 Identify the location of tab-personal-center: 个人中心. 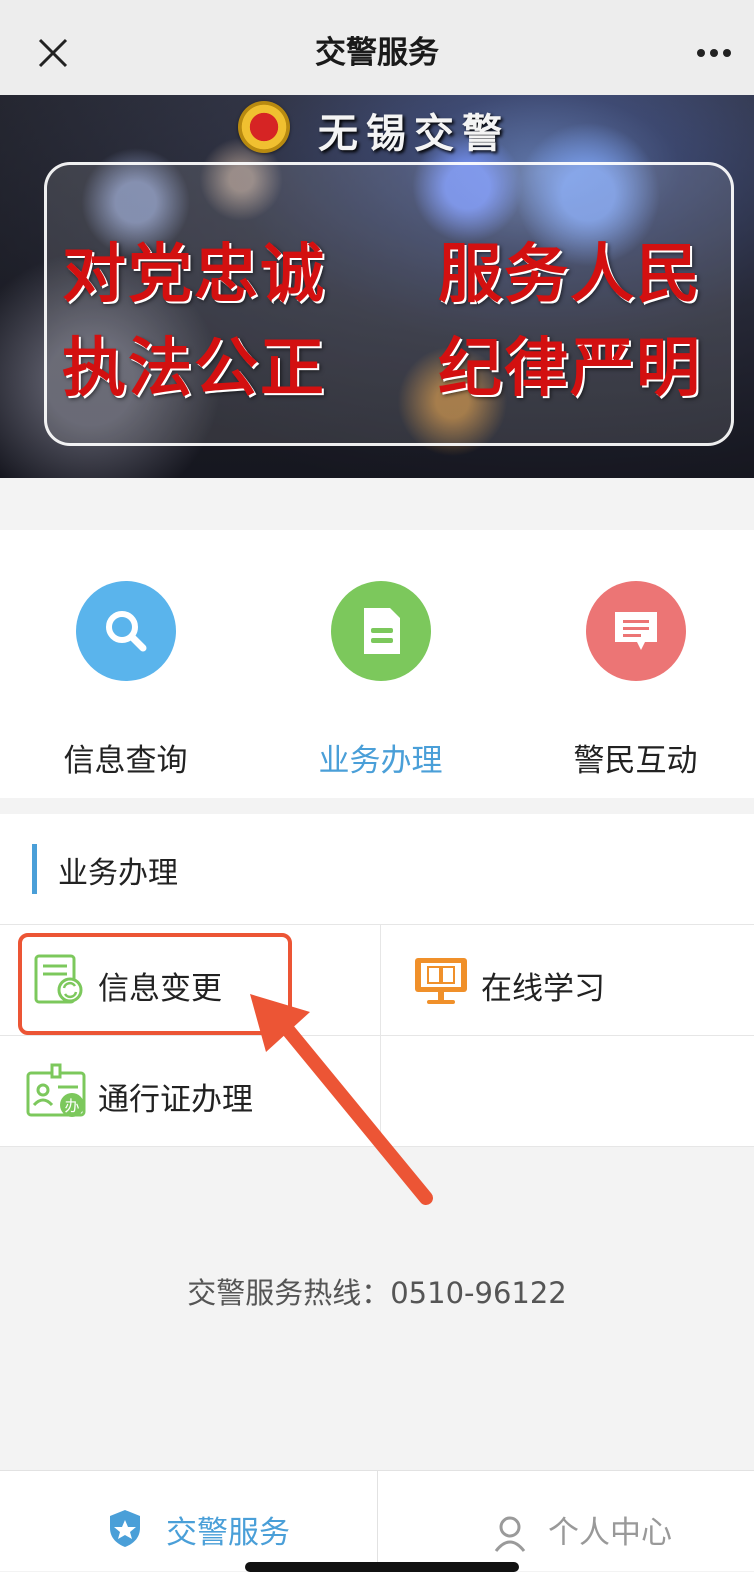
(565, 1521).